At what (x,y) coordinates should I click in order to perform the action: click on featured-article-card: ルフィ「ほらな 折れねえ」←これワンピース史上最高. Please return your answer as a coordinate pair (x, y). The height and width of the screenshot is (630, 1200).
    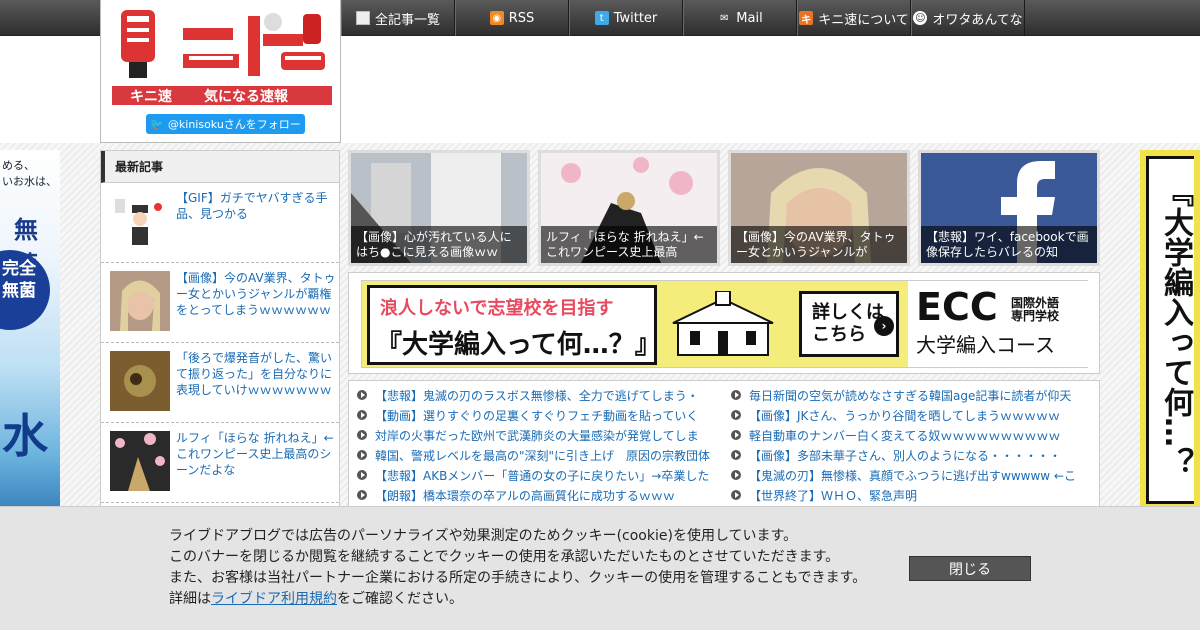
    Looking at the image, I should click on (629, 208).